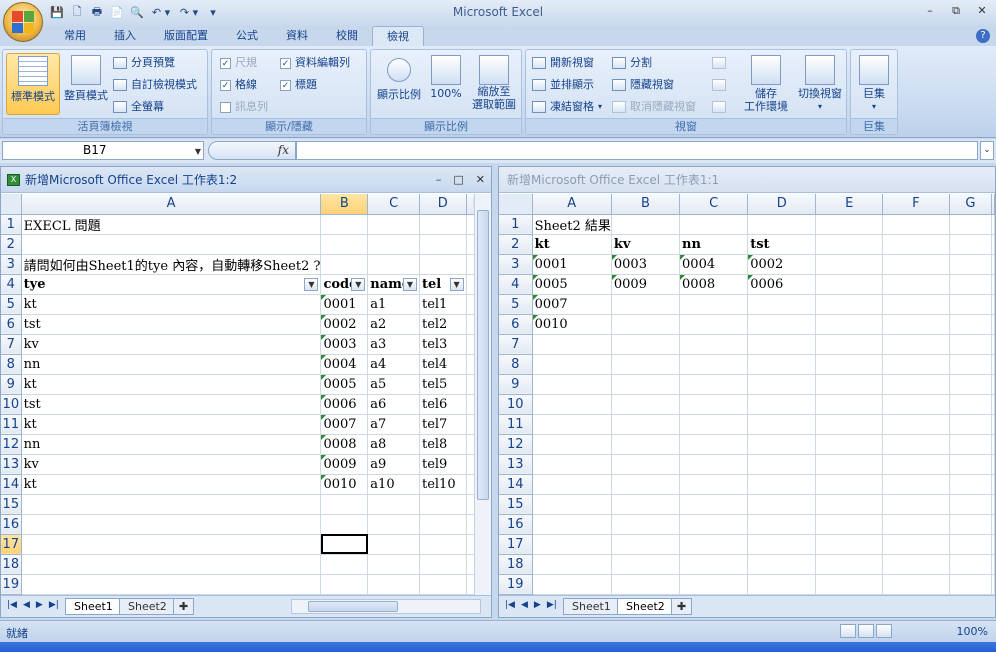 The width and height of the screenshot is (996, 652). Describe the element at coordinates (393, 304) in the screenshot. I see `cell-C5: a1` at that location.